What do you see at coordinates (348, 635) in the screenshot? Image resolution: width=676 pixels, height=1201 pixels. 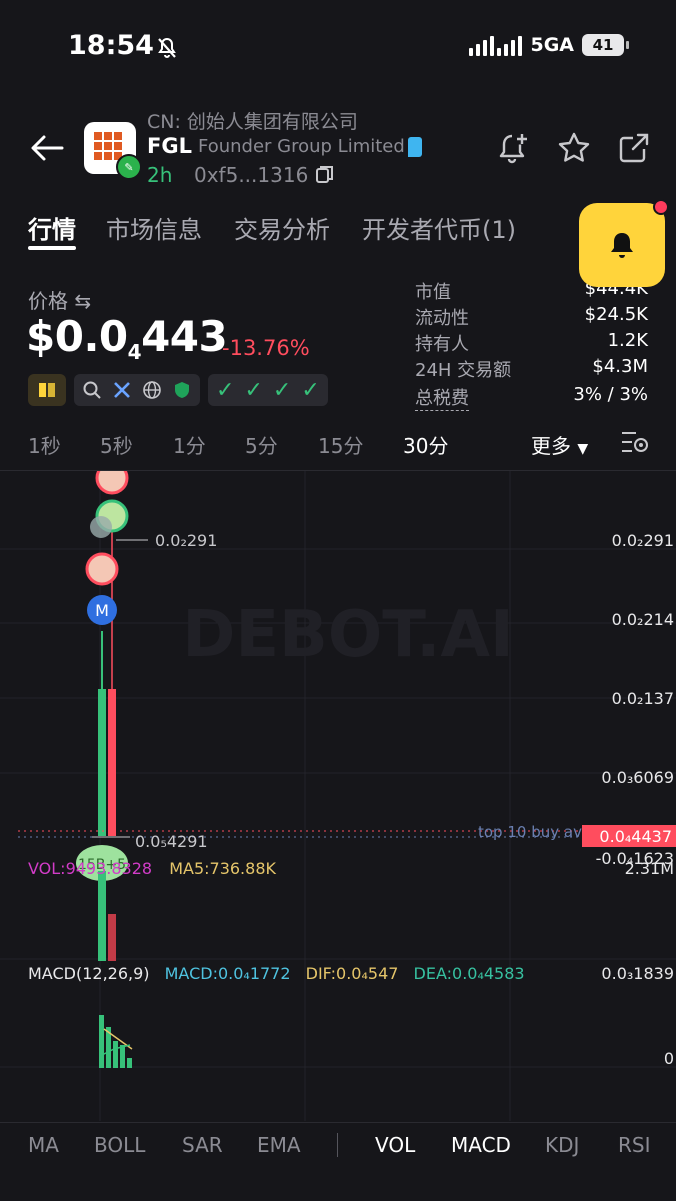 I see `watermark: DEBOT.AI` at bounding box center [348, 635].